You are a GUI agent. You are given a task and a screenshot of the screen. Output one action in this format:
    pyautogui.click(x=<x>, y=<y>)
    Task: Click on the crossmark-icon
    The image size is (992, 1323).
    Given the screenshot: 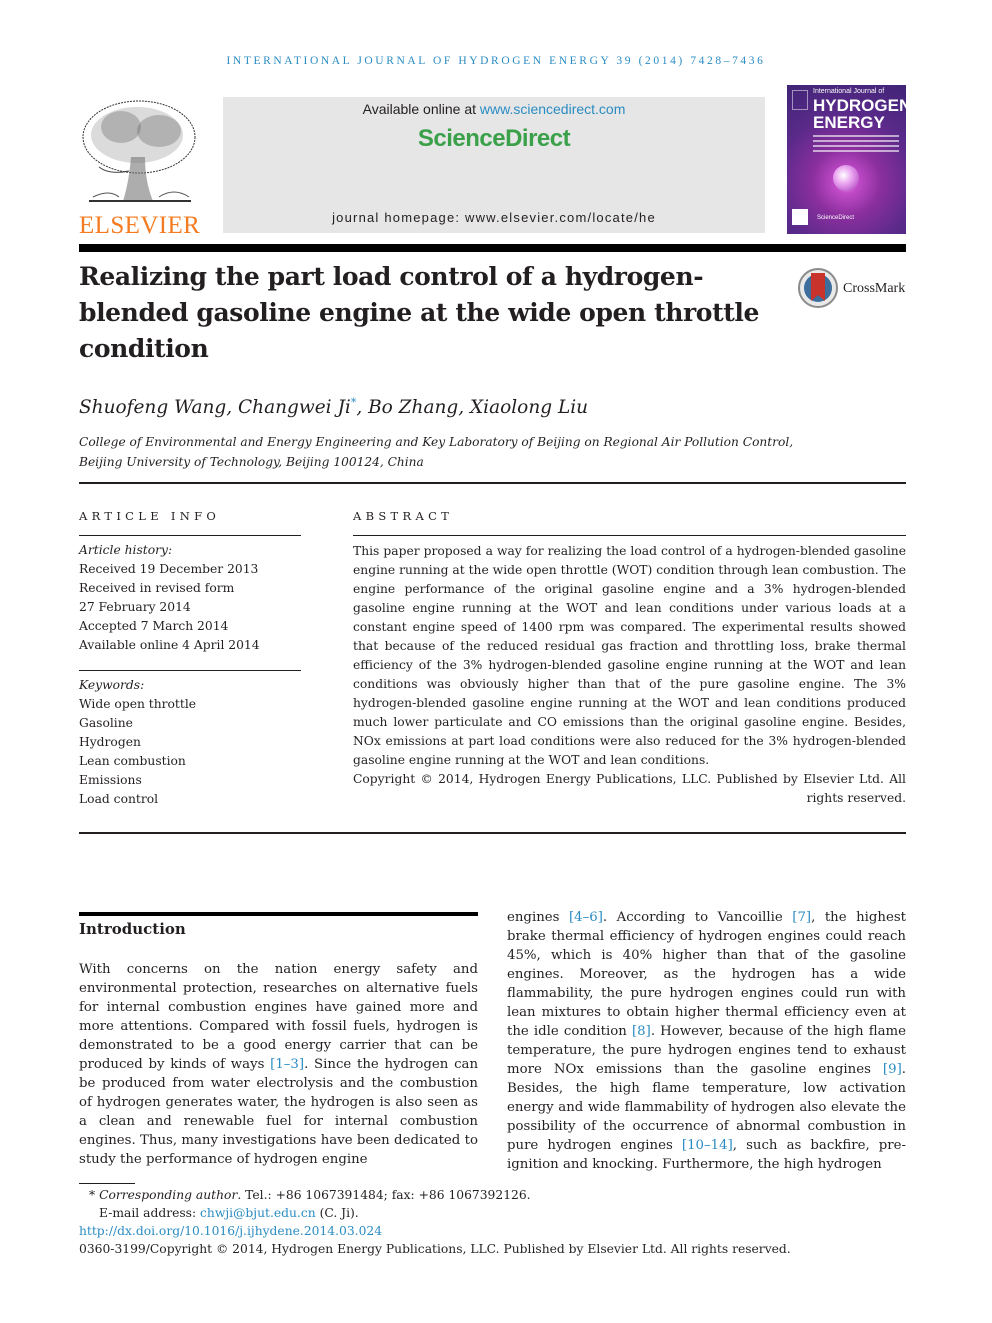 What is the action you would take?
    pyautogui.click(x=818, y=288)
    